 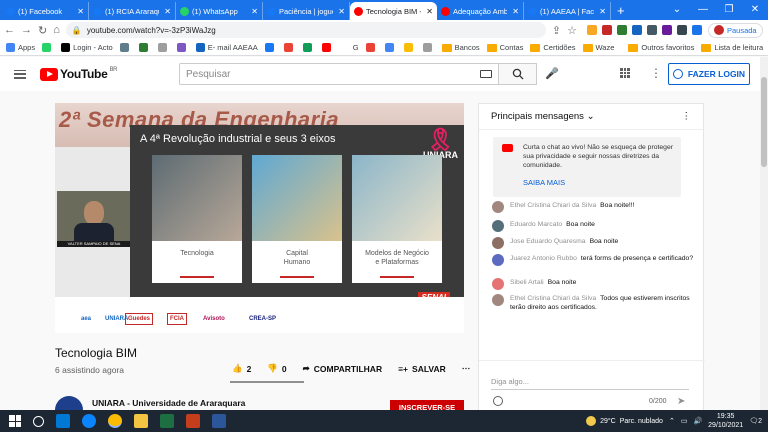 What do you see at coordinates (735, 30) in the screenshot?
I see `profile-button: Pausada` at bounding box center [735, 30].